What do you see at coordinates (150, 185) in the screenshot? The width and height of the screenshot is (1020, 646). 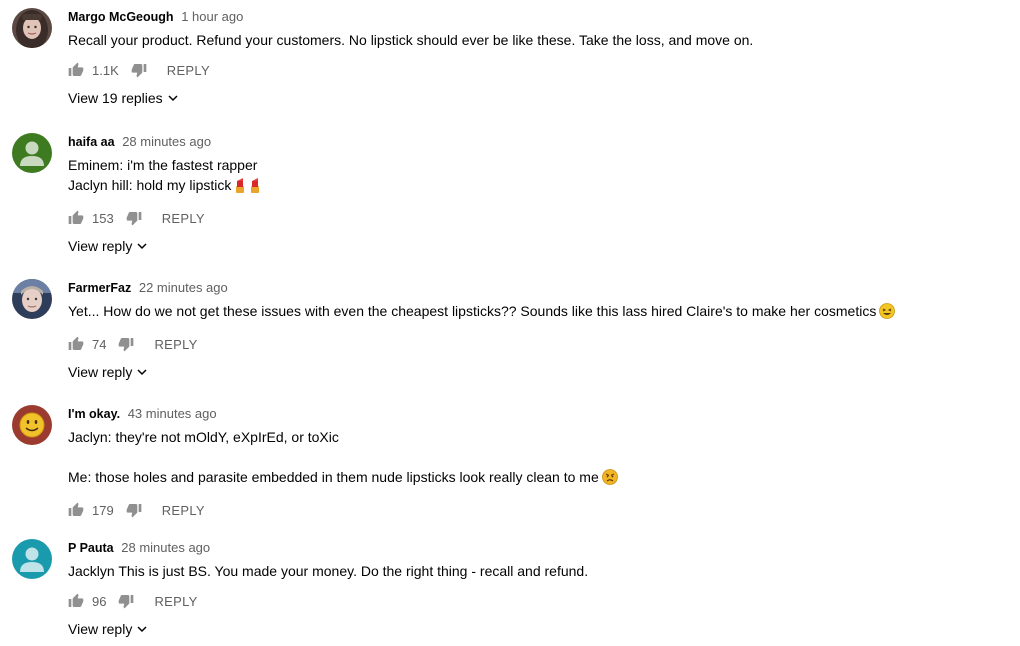 I see `comment-text-line: Jaclyn hill: hold my lipstick` at bounding box center [150, 185].